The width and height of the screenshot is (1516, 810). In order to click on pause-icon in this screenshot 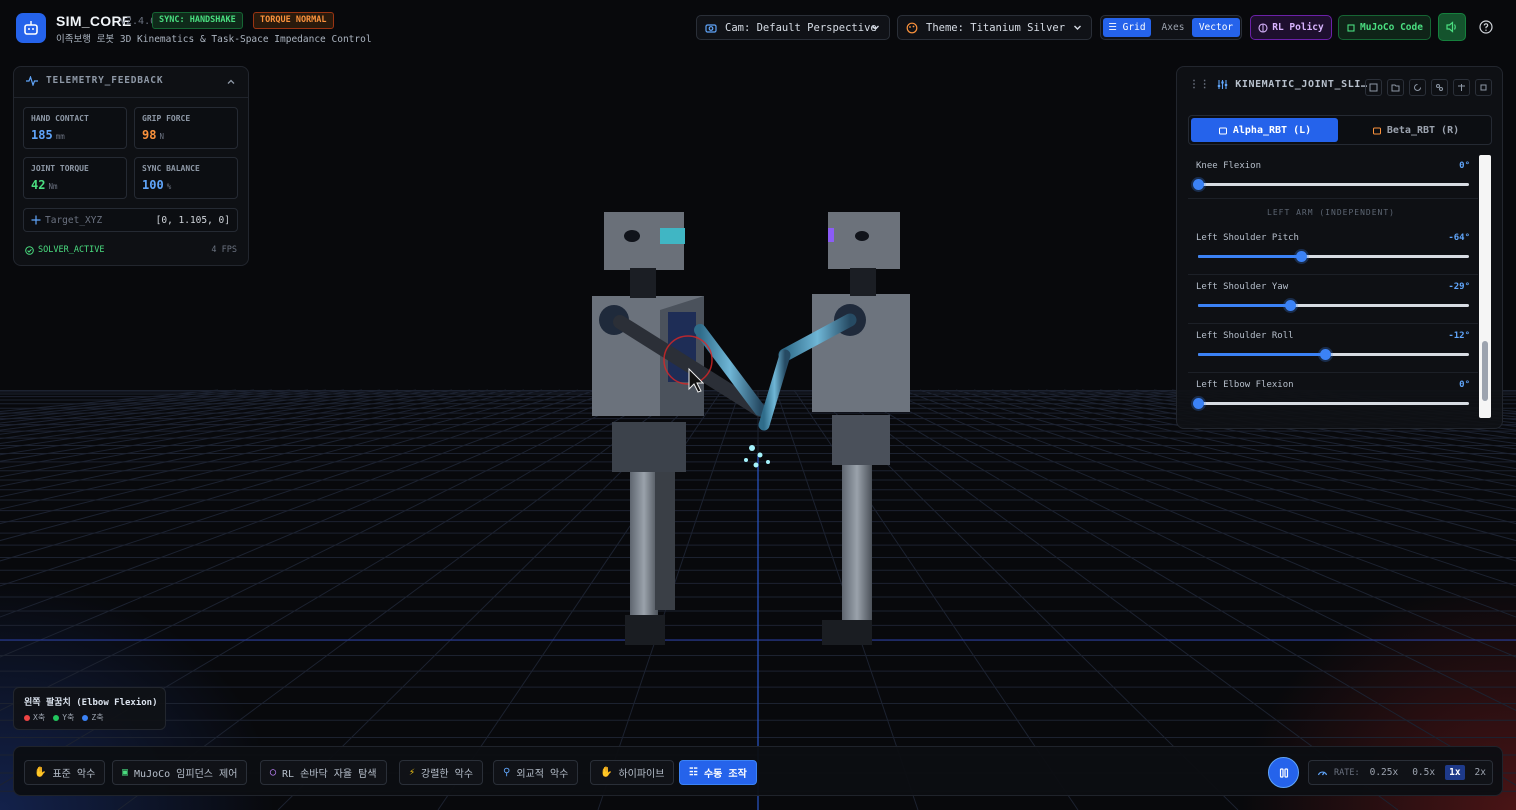, I will do `click(1283, 772)`.